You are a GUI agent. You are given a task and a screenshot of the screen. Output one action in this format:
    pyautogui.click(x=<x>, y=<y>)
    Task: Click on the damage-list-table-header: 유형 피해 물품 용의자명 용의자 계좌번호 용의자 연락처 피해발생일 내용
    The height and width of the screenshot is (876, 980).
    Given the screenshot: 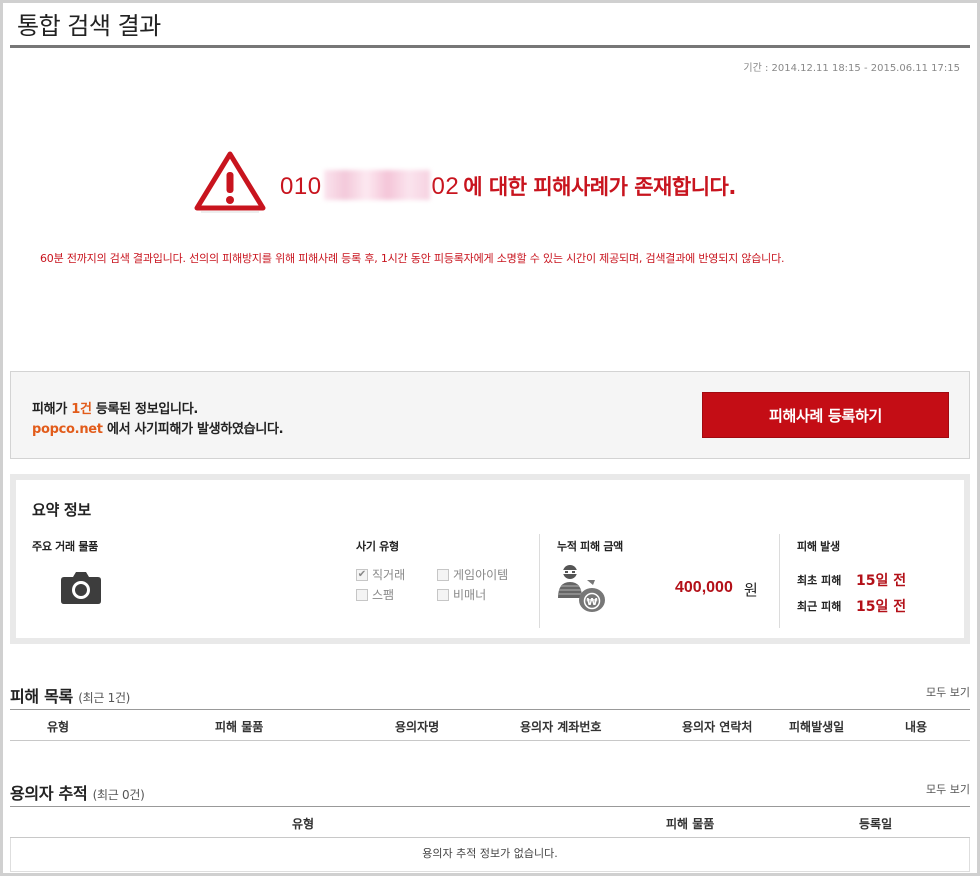 What is the action you would take?
    pyautogui.click(x=490, y=725)
    